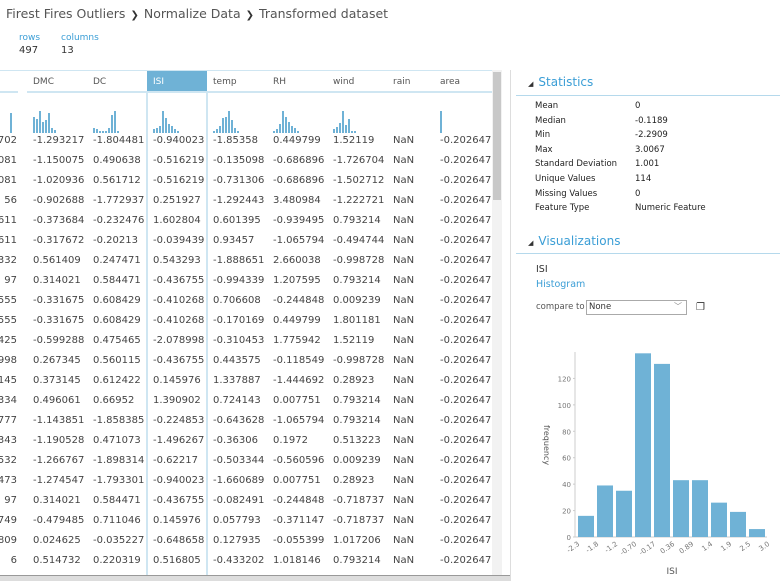 Image resolution: width=780 pixels, height=581 pixels. Describe the element at coordinates (357, 320) in the screenshot. I see `table-cell: 1.801181` at that location.